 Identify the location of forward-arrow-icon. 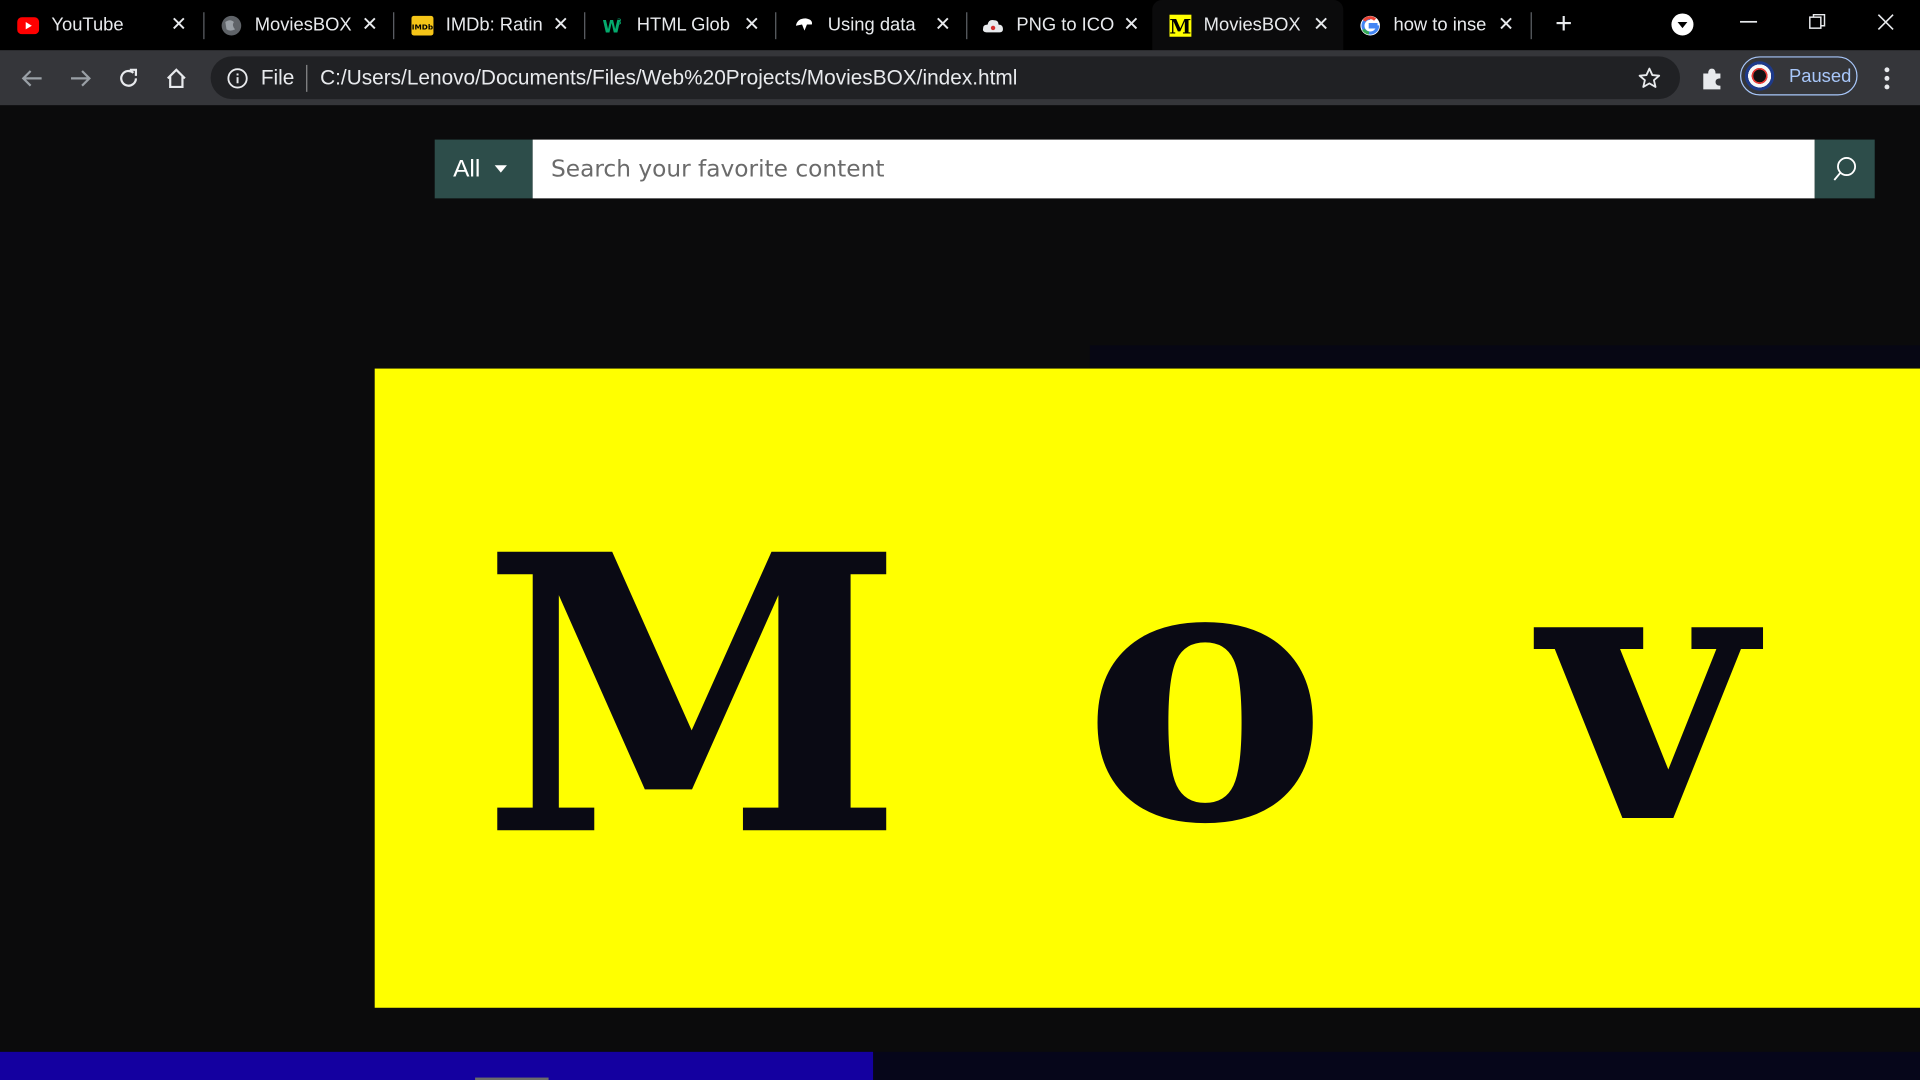
(80, 78).